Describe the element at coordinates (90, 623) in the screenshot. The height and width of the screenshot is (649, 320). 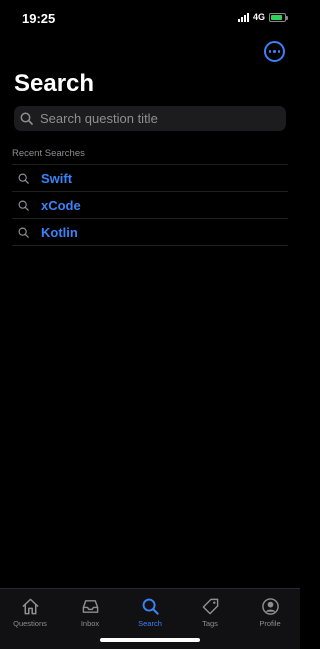
I see `tab-label: Inbox` at that location.